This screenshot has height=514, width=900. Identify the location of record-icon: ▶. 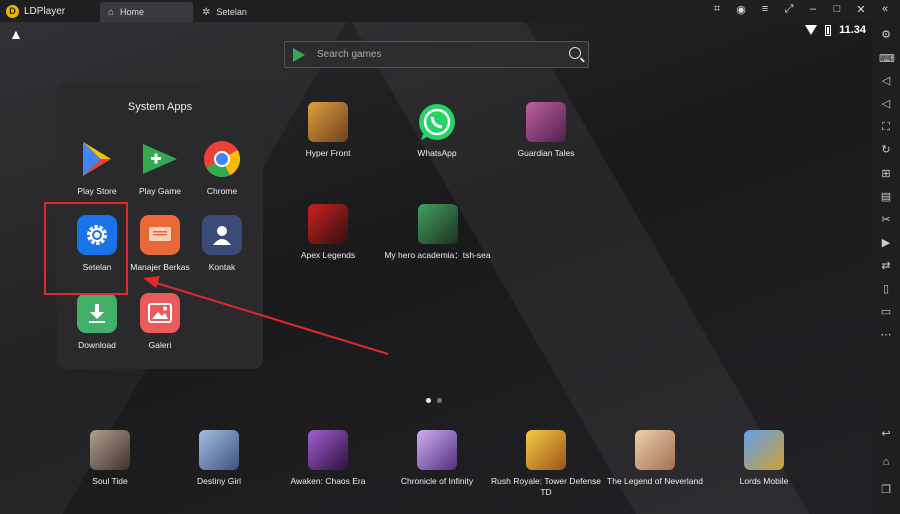
(886, 243).